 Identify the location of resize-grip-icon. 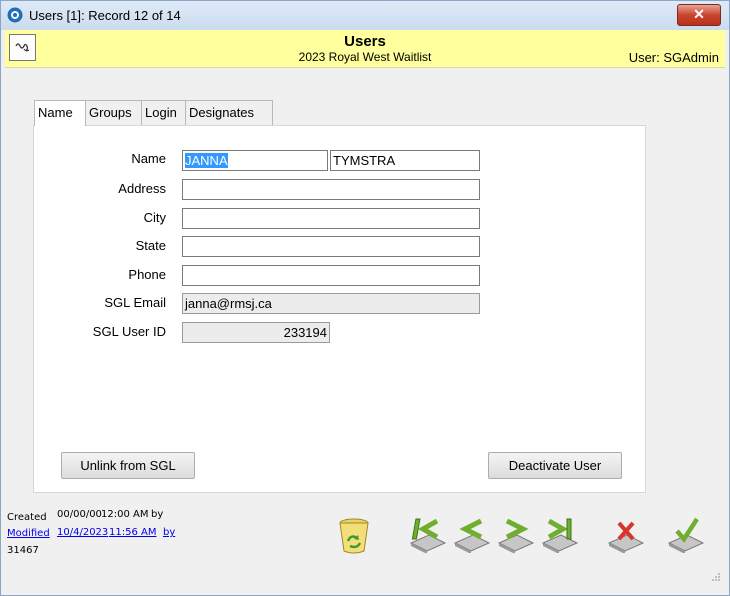
(716, 577).